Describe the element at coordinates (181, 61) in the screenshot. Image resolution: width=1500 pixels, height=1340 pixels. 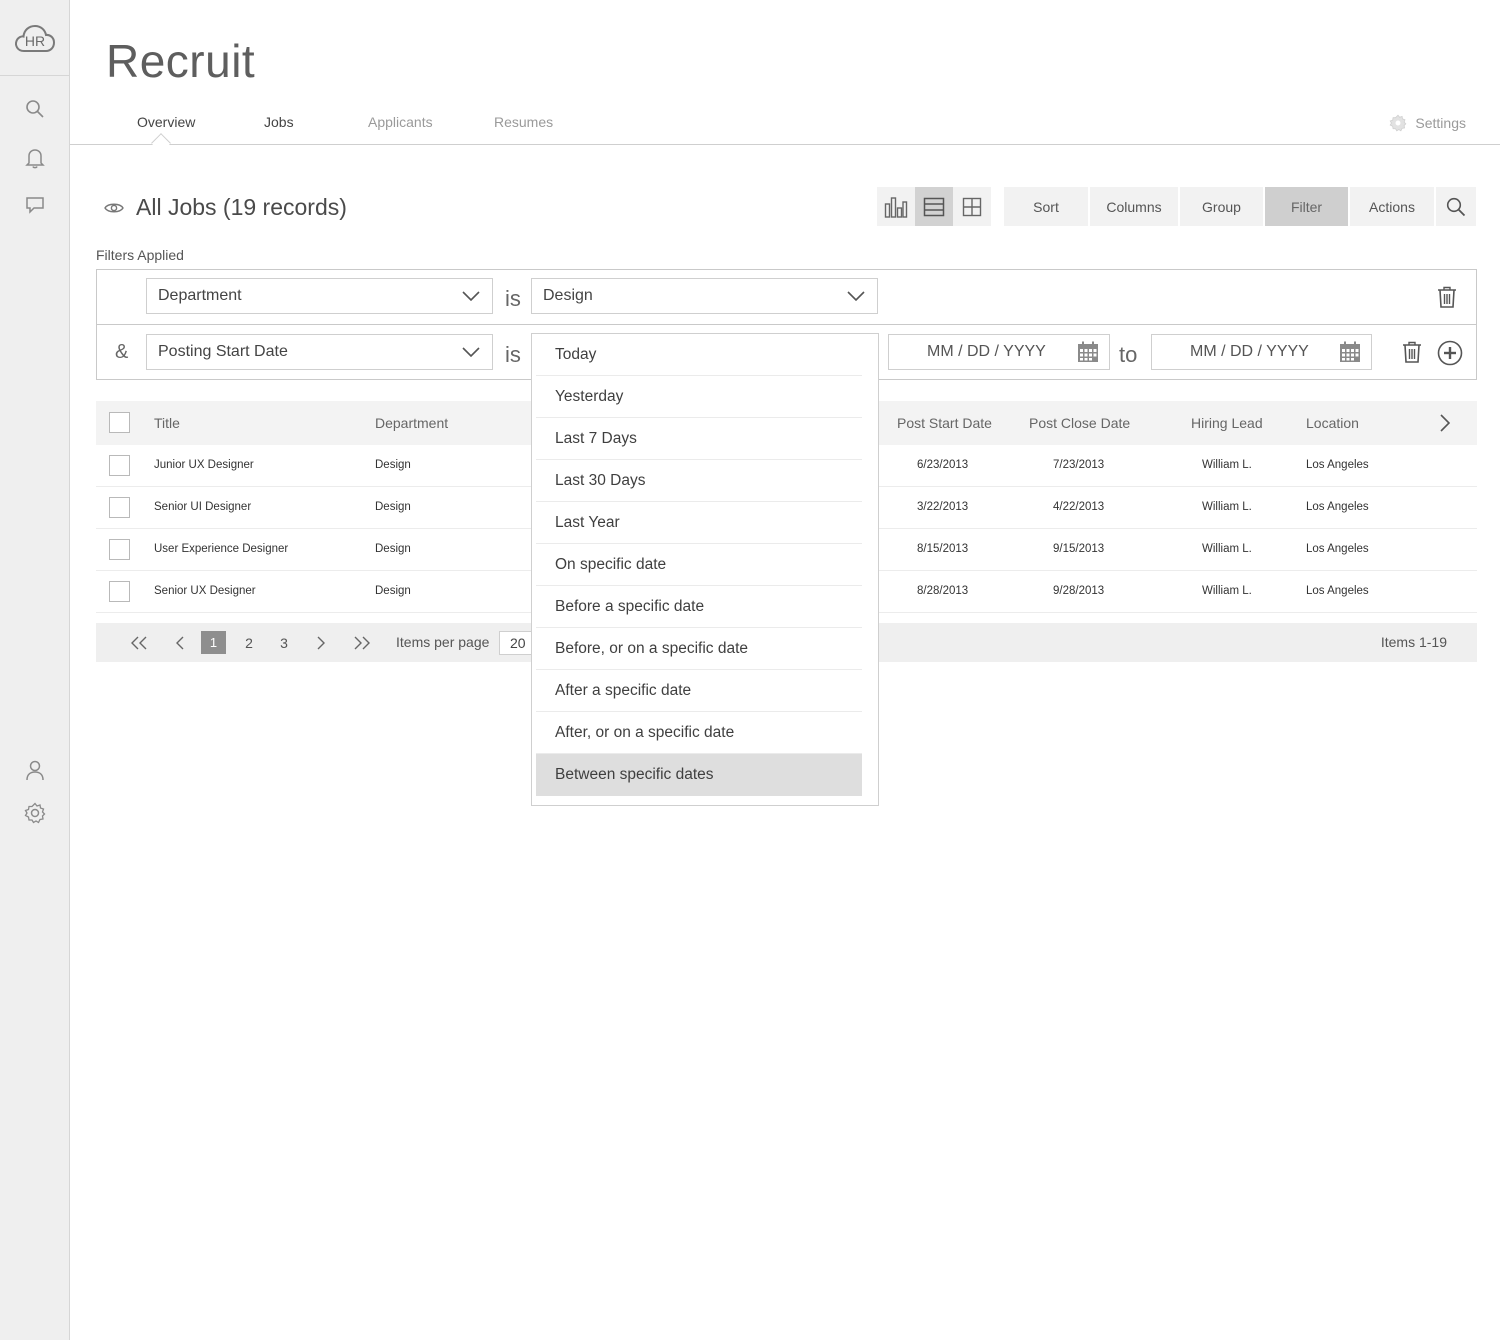
I see `page-title: Recruit` at that location.